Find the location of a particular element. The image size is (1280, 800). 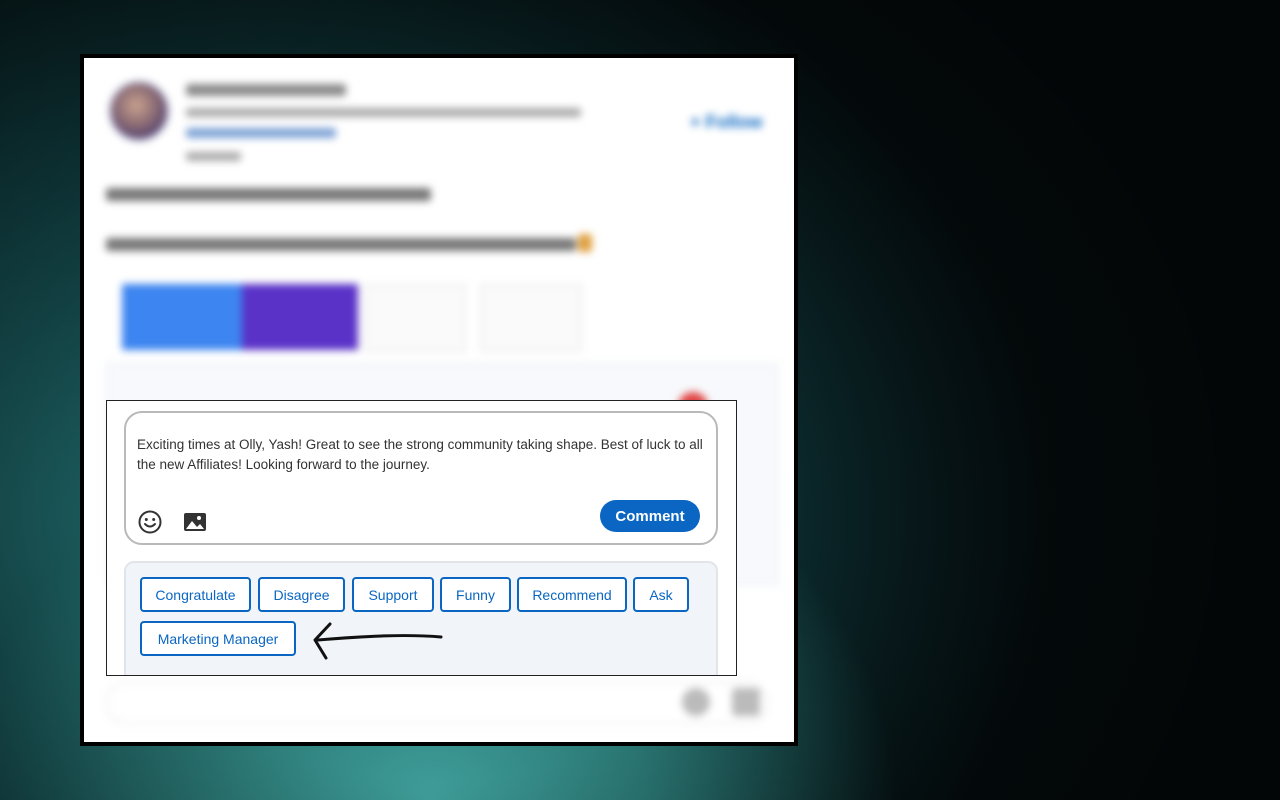

book-appointment-blur is located at coordinates (261, 133).